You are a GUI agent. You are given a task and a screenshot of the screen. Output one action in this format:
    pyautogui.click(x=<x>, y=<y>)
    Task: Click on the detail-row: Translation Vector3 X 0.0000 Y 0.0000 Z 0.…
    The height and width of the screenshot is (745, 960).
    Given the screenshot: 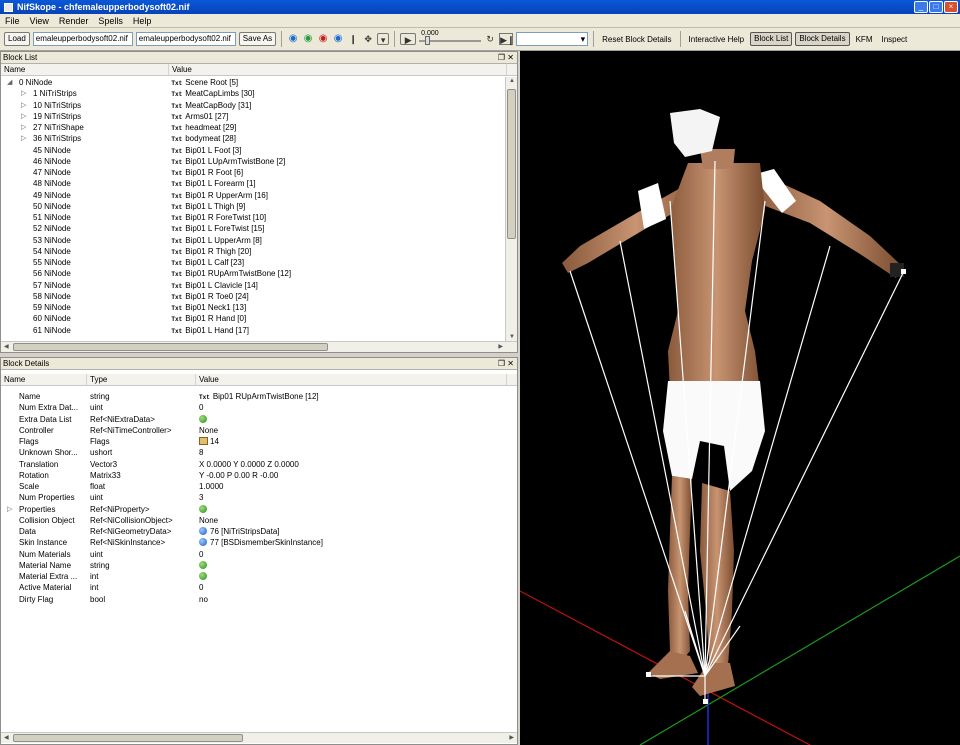 What is the action you would take?
    pyautogui.click(x=259, y=464)
    